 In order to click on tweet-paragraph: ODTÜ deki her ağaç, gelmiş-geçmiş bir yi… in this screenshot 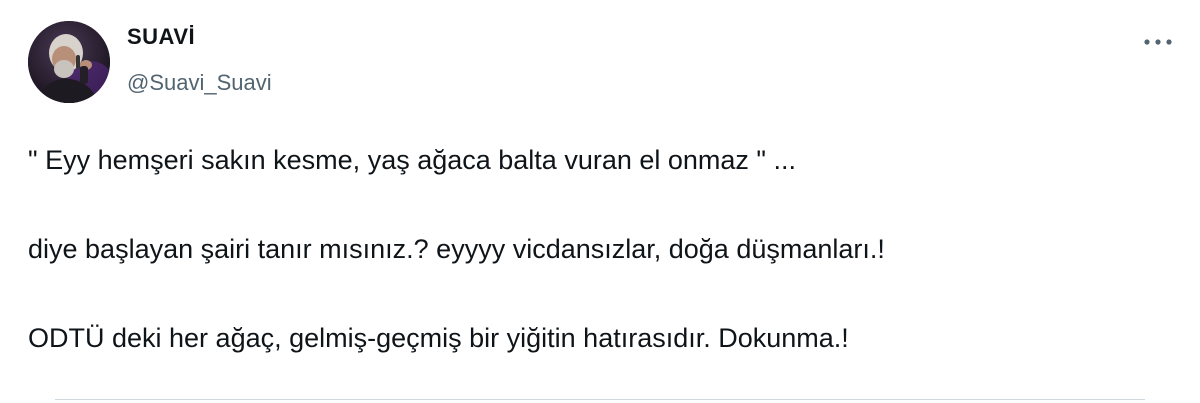, I will do `click(438, 338)`.